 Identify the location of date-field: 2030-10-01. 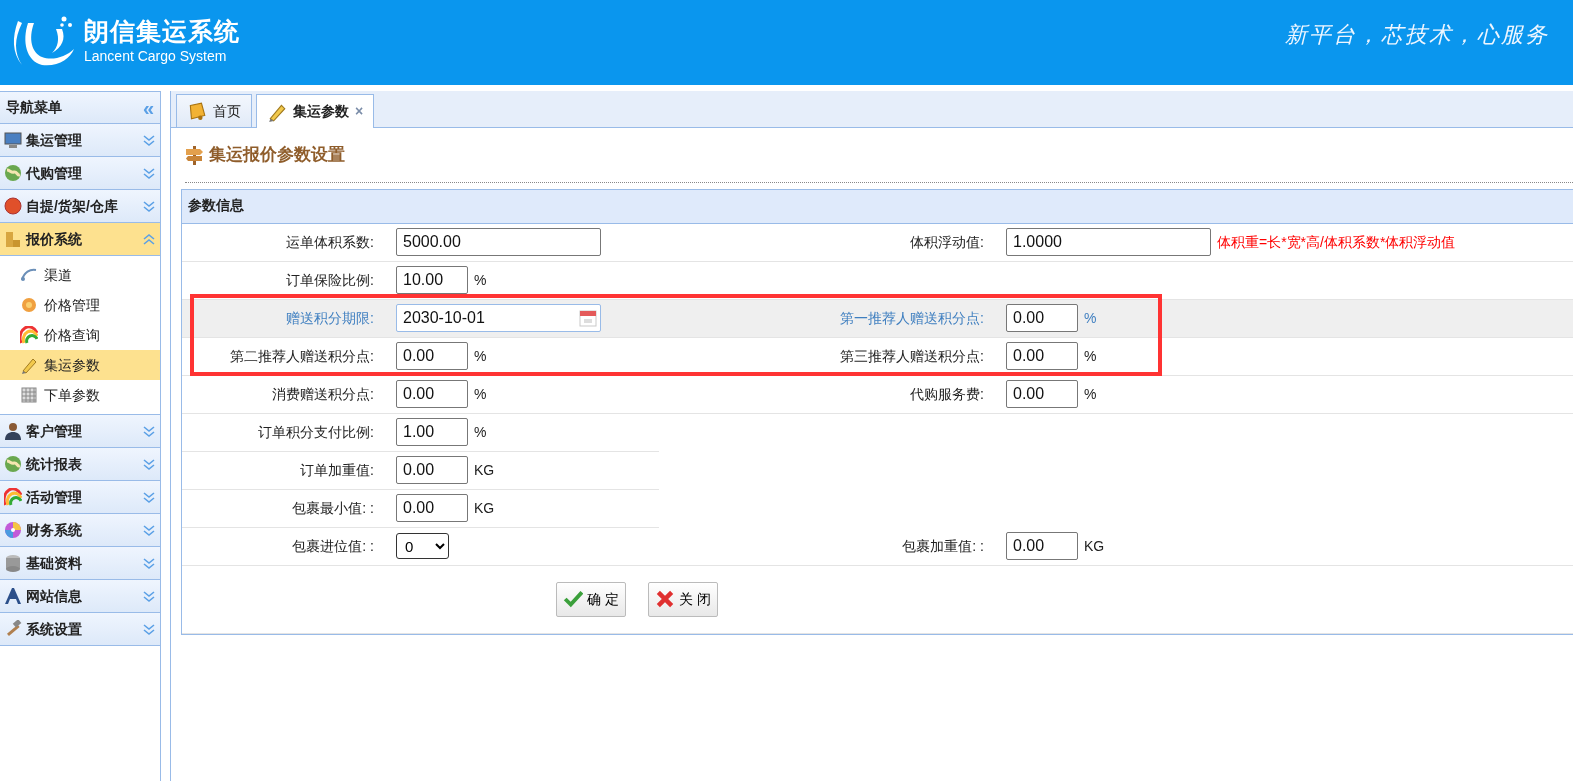
(498, 318).